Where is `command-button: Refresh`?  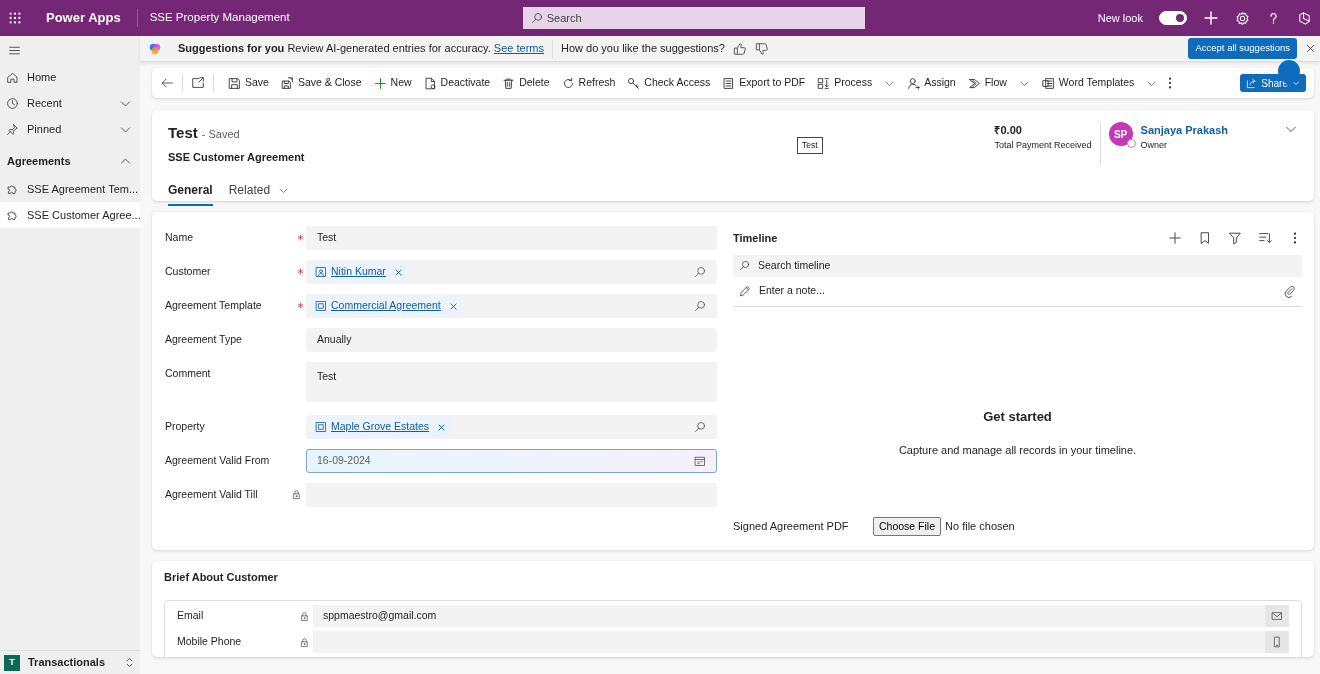
command-button: Refresh is located at coordinates (588, 83).